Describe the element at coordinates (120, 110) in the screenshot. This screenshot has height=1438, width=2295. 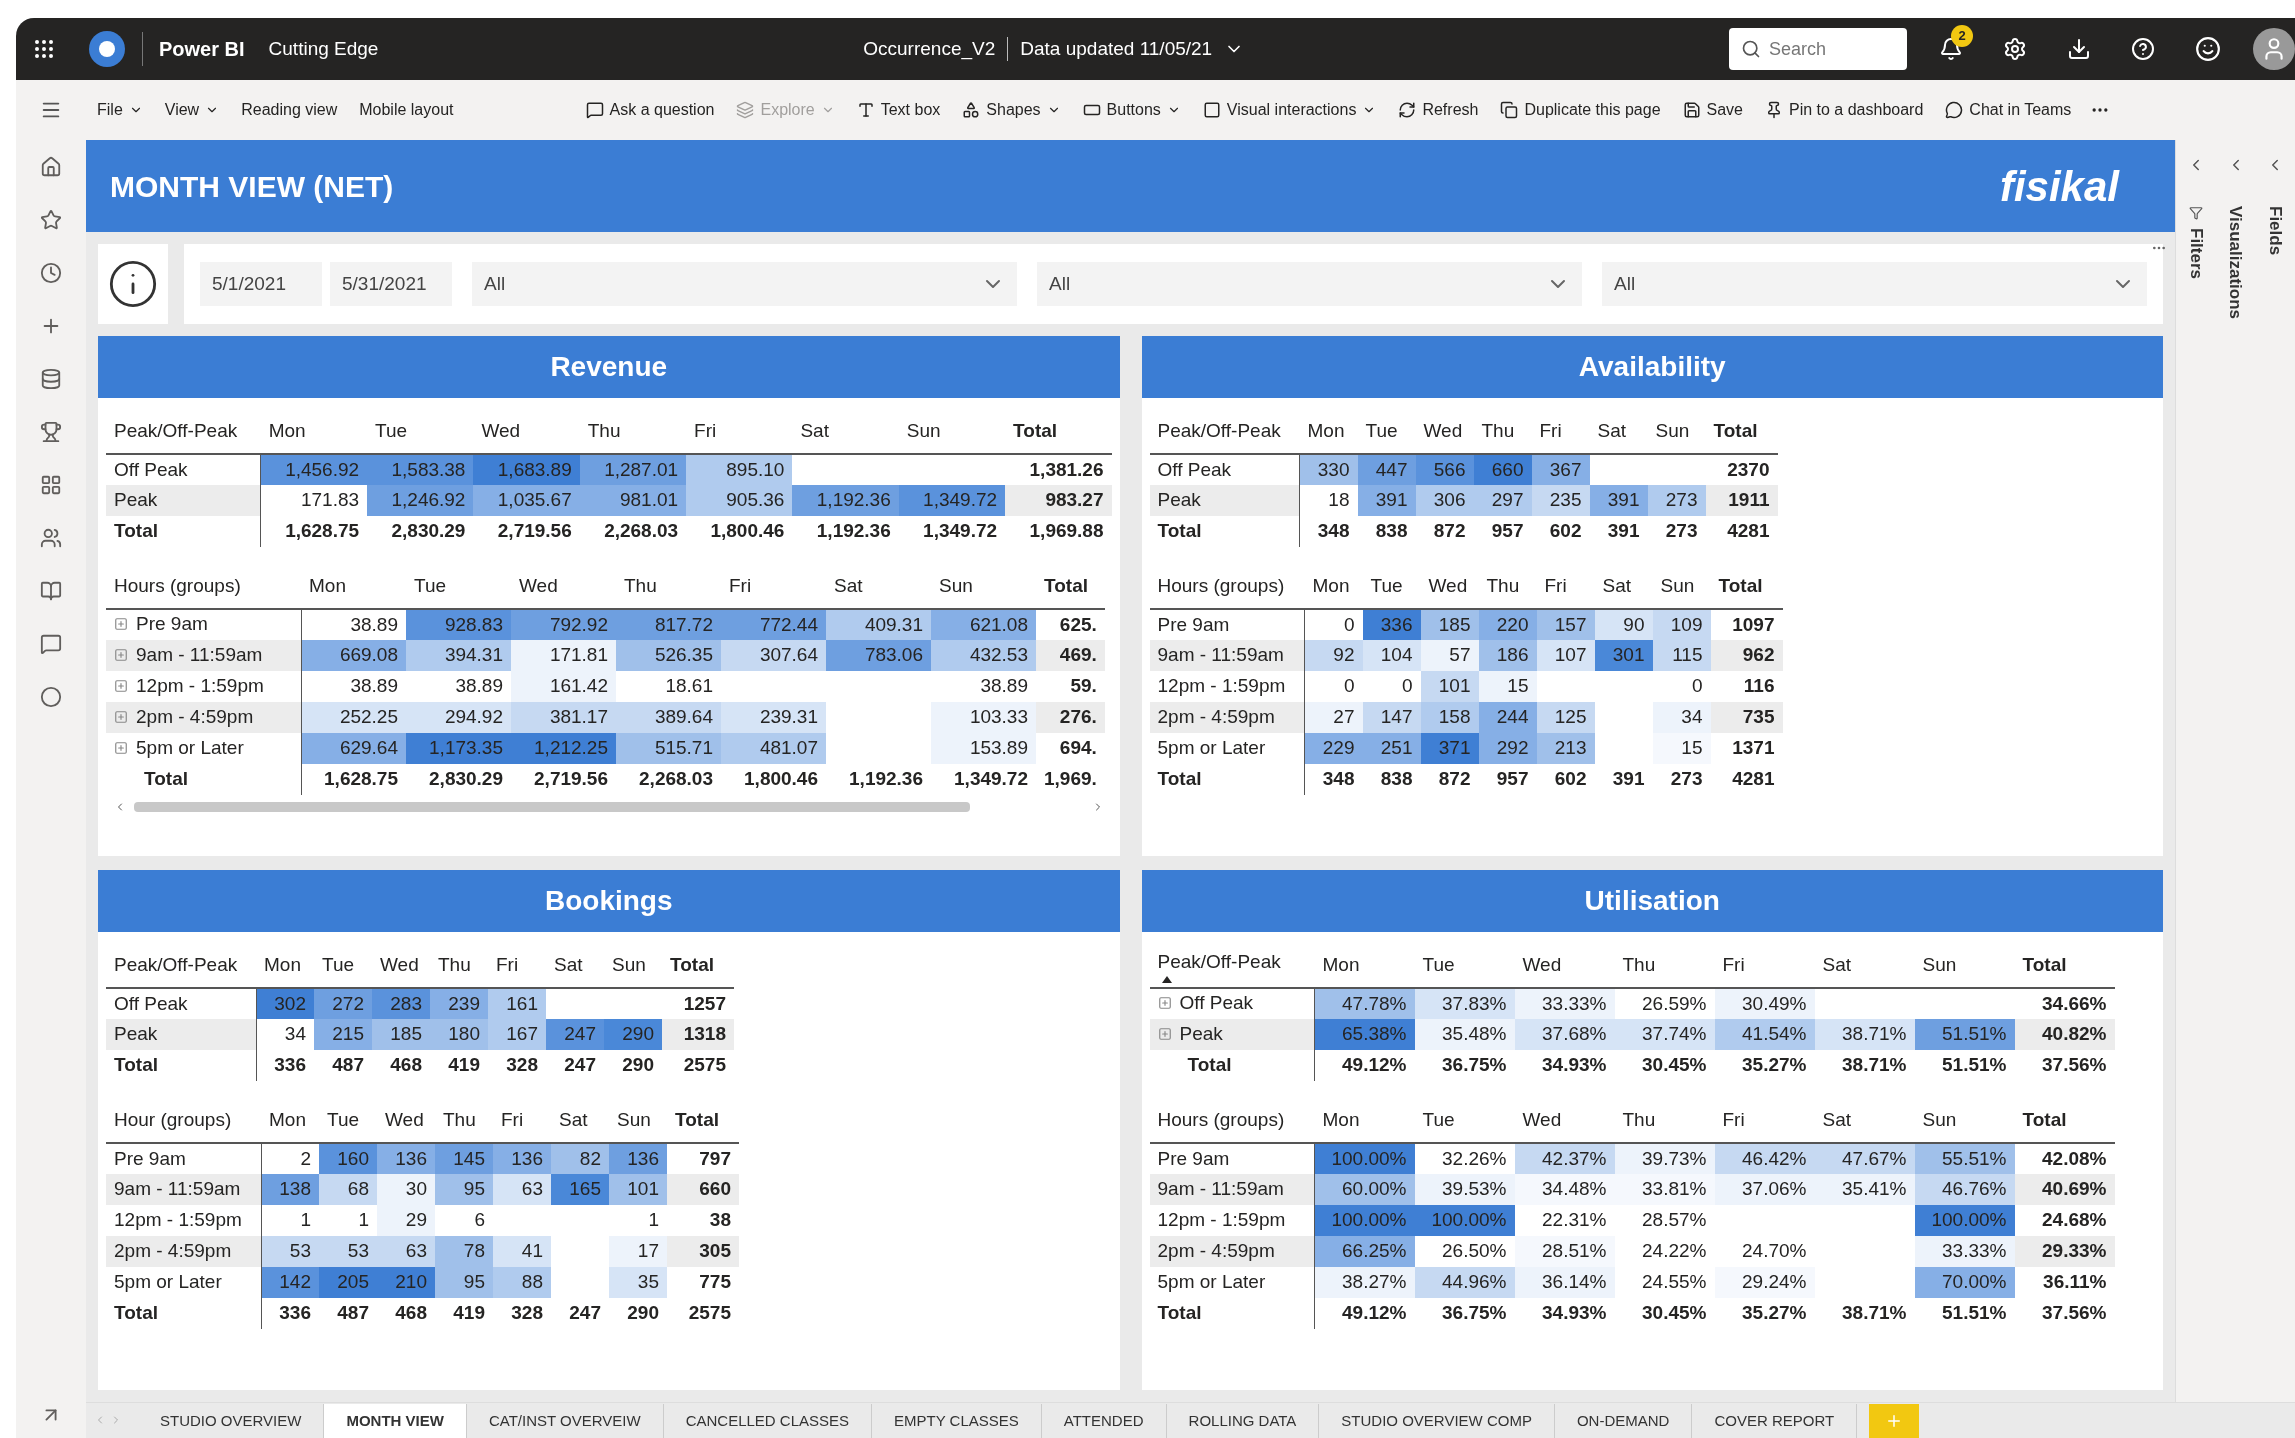
I see `toolbar-button: File` at that location.